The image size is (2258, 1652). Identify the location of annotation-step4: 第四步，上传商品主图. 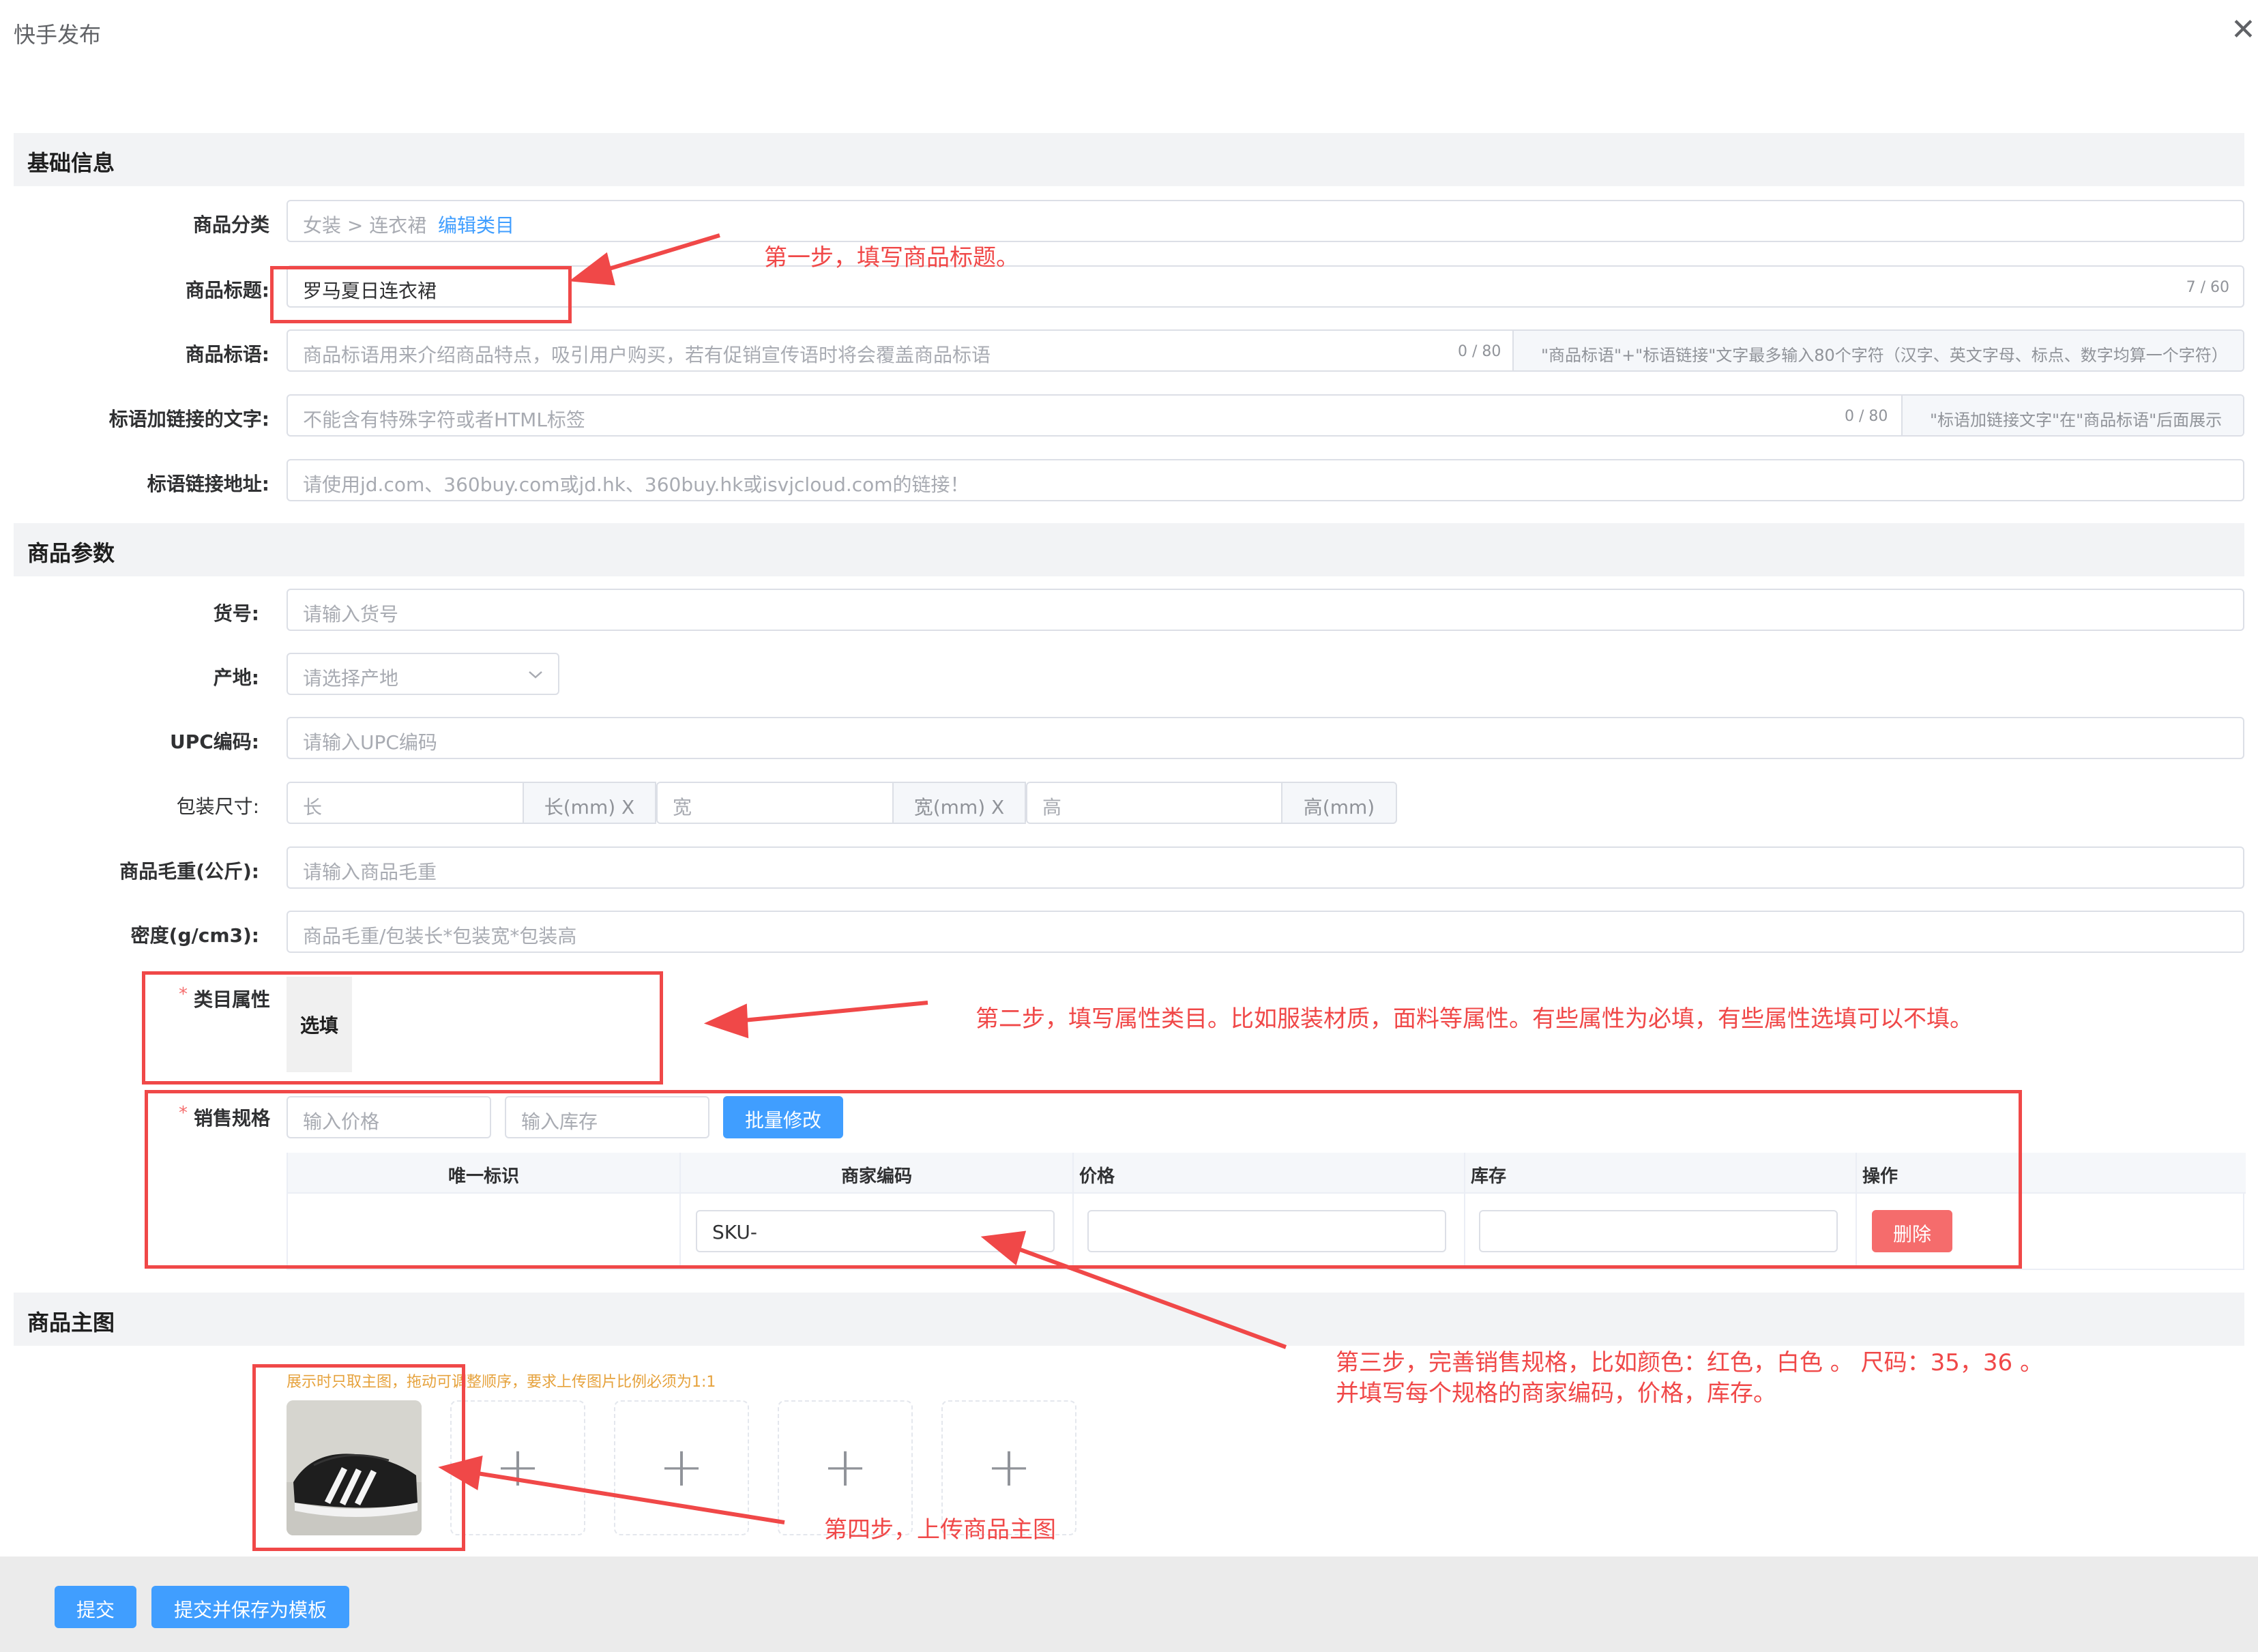
(940, 1530).